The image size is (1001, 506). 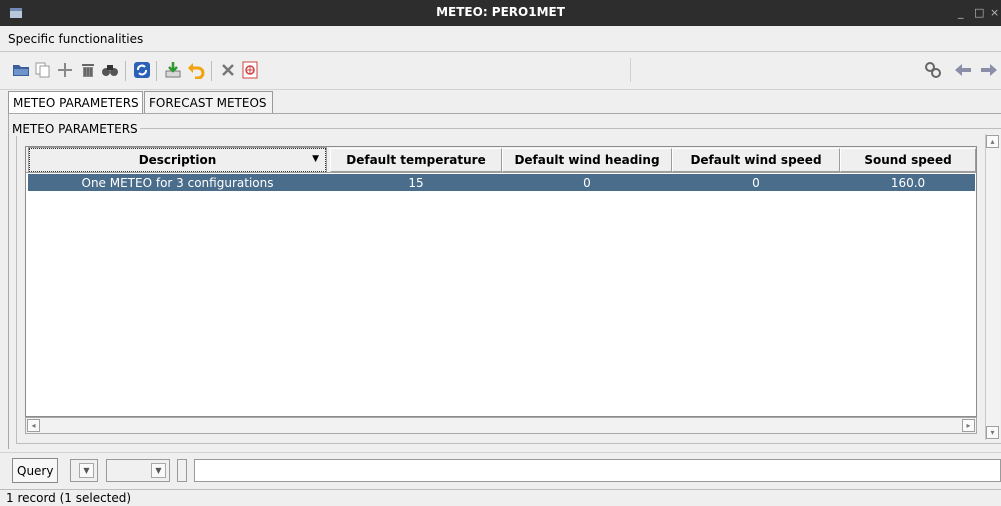 I want to click on query-bar: Query ▼ ▼, so click(x=500, y=470).